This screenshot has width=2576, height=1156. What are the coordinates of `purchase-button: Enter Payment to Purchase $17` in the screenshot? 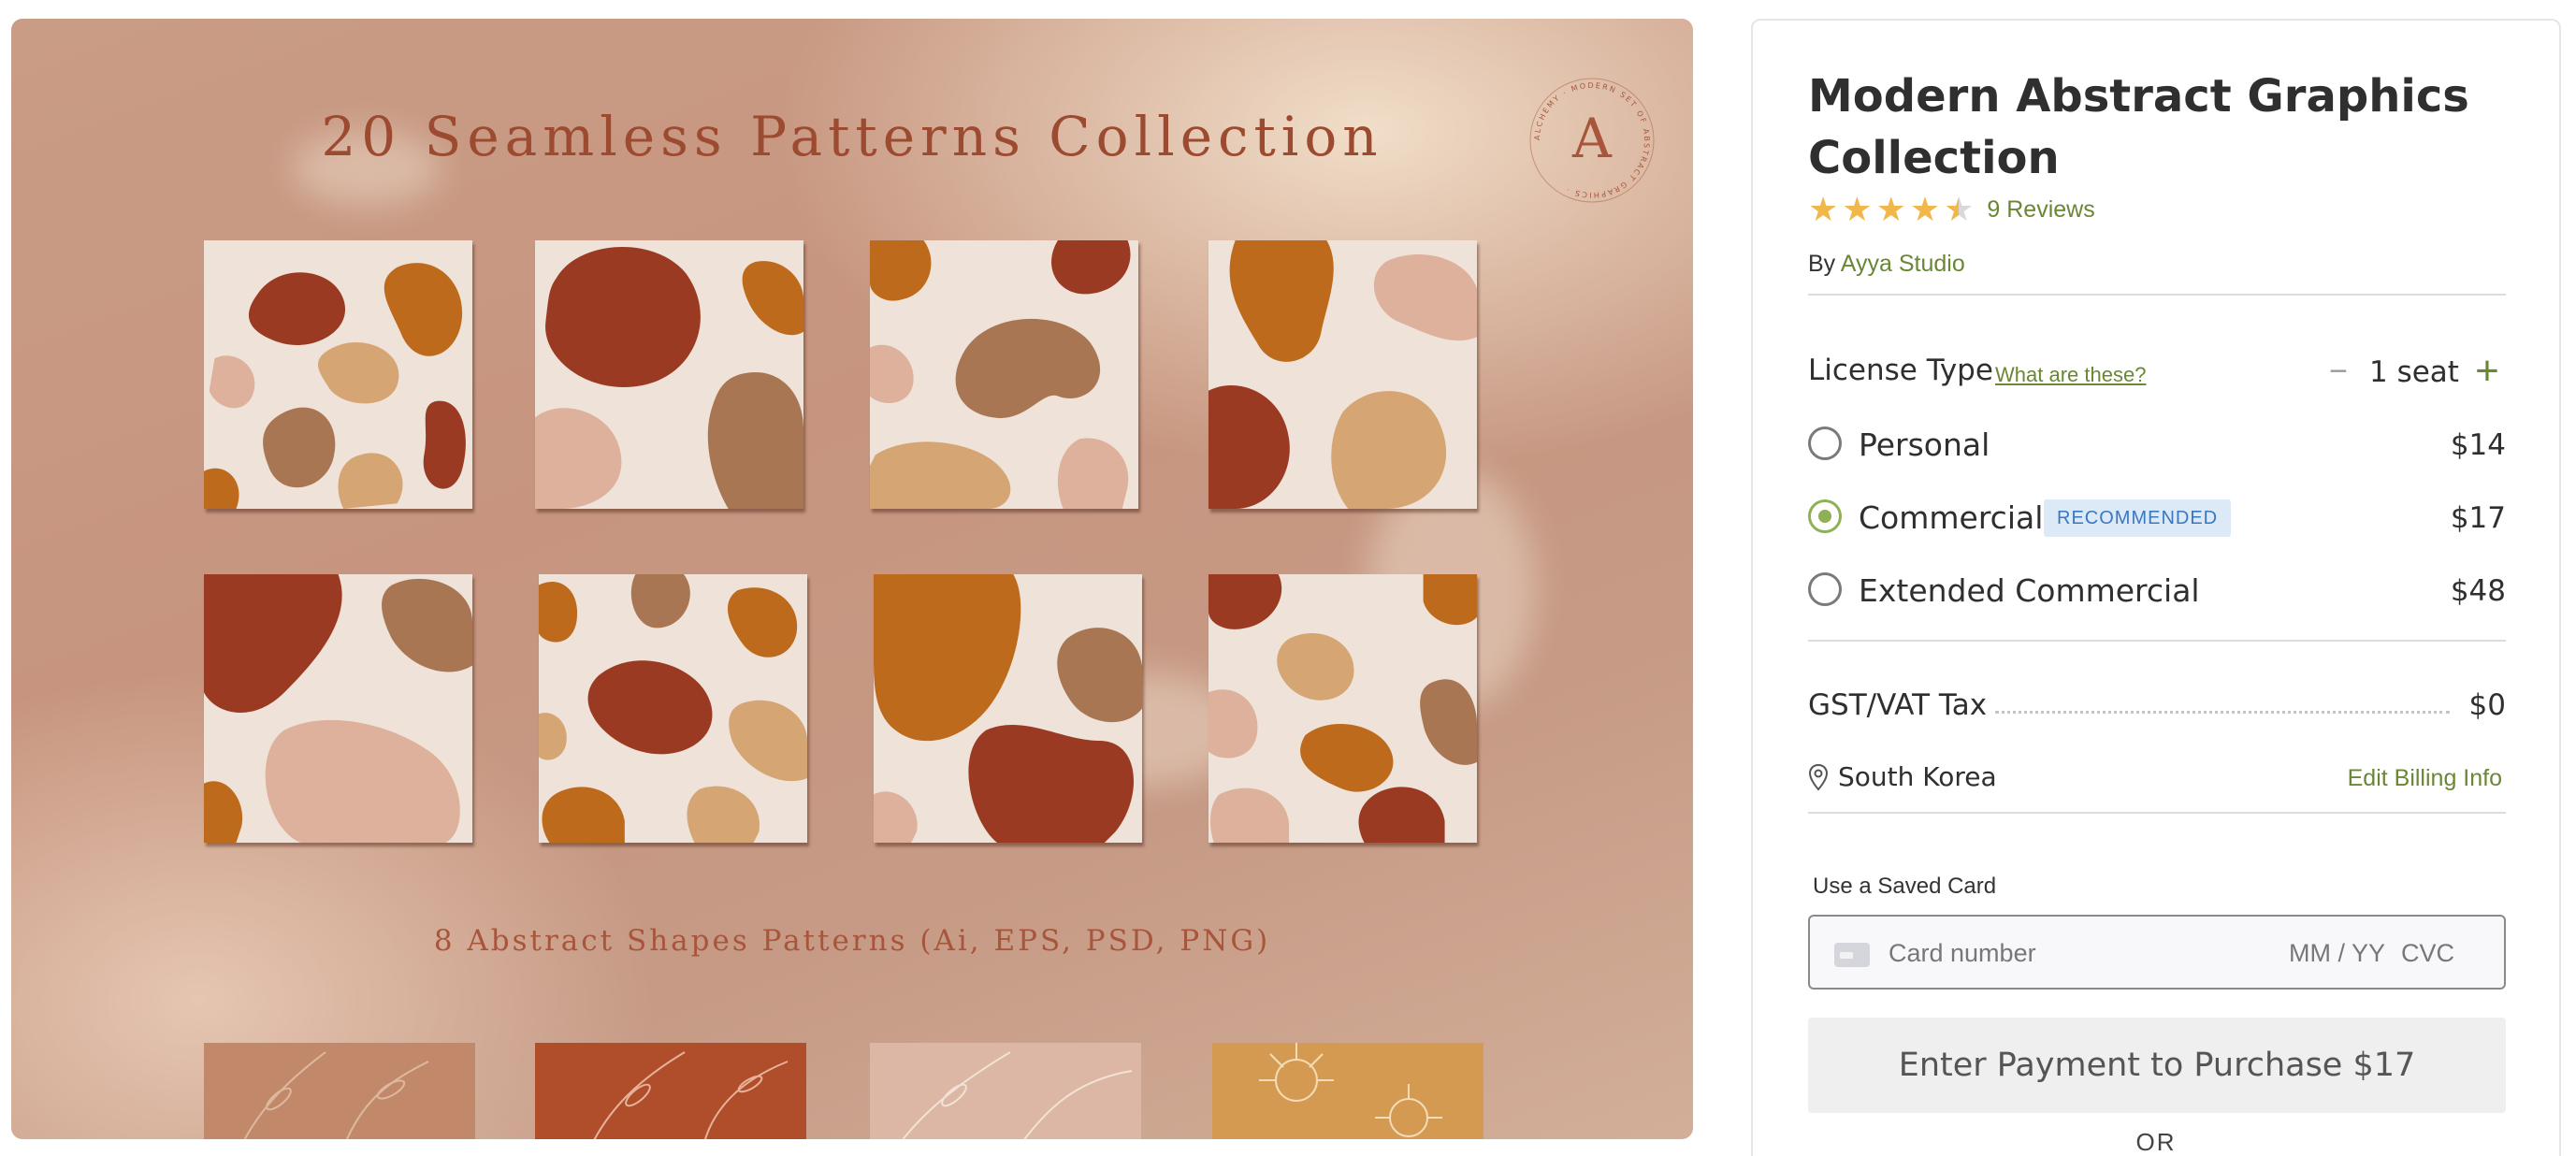 It's located at (2157, 1065).